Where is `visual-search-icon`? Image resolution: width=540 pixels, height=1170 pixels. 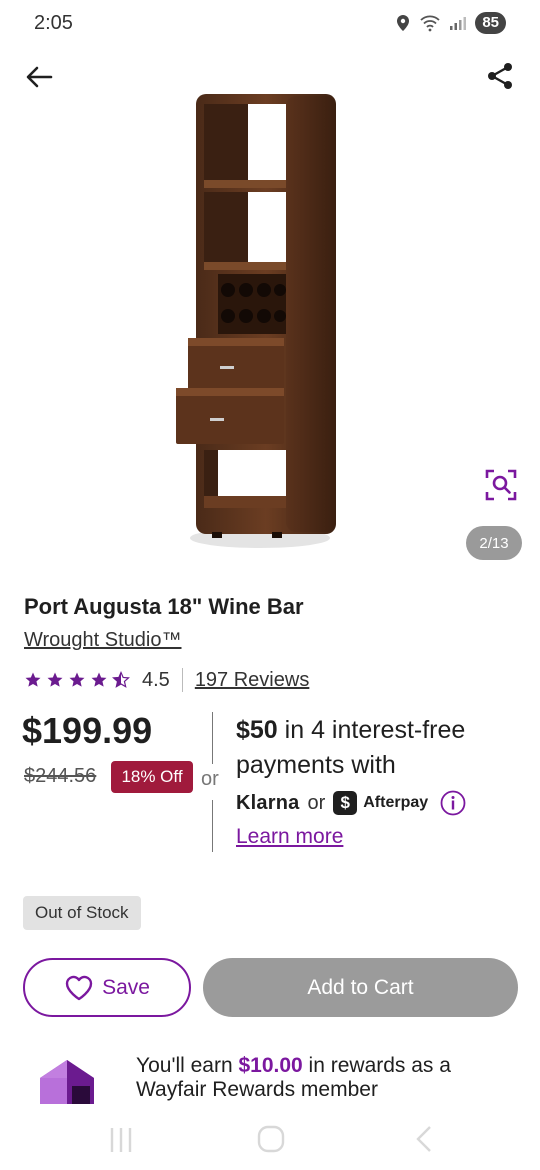 visual-search-icon is located at coordinates (501, 485).